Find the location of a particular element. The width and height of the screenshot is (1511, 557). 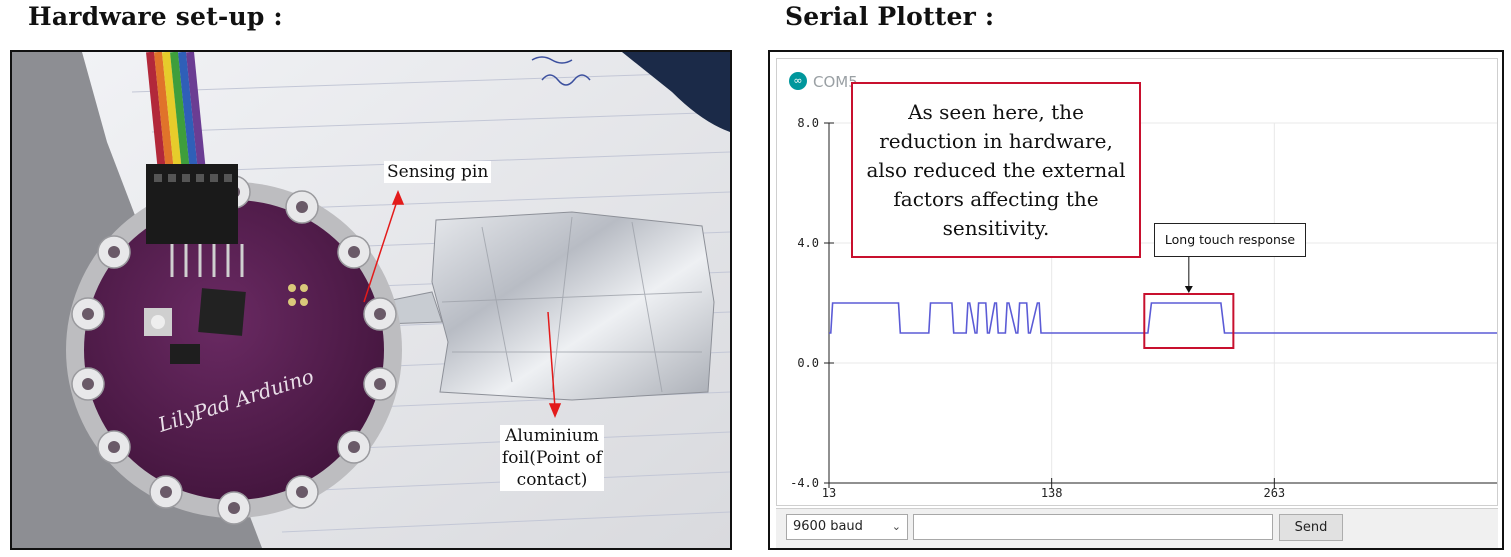

y-tick-label: 8.0 is located at coordinates (808, 123).